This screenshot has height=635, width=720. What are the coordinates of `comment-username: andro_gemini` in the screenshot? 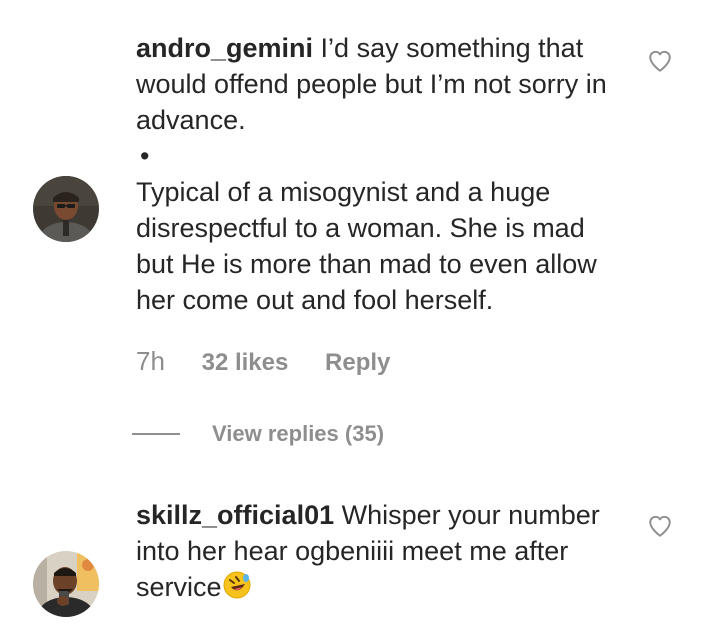 It's located at (224, 48).